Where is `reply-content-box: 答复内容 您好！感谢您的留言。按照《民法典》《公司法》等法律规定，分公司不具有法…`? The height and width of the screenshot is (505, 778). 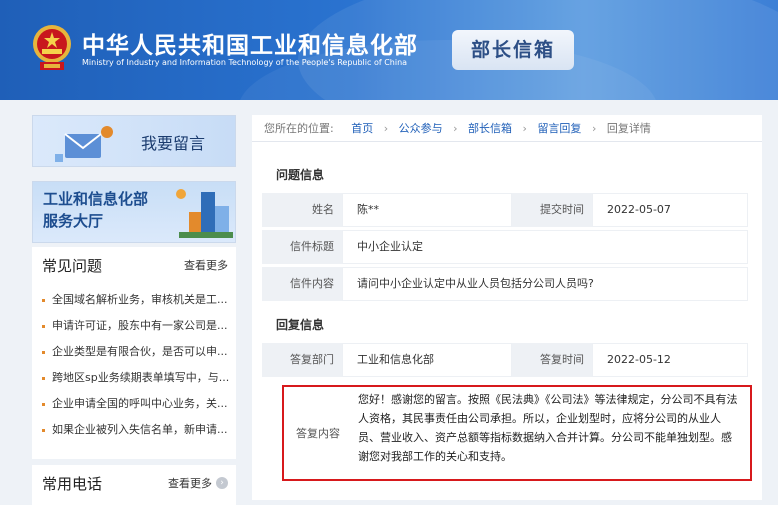
reply-content-box: 答复内容 您好！感谢您的留言。按照《民法典》《公司法》等法律规定，分公司不具有法… is located at coordinates (517, 433).